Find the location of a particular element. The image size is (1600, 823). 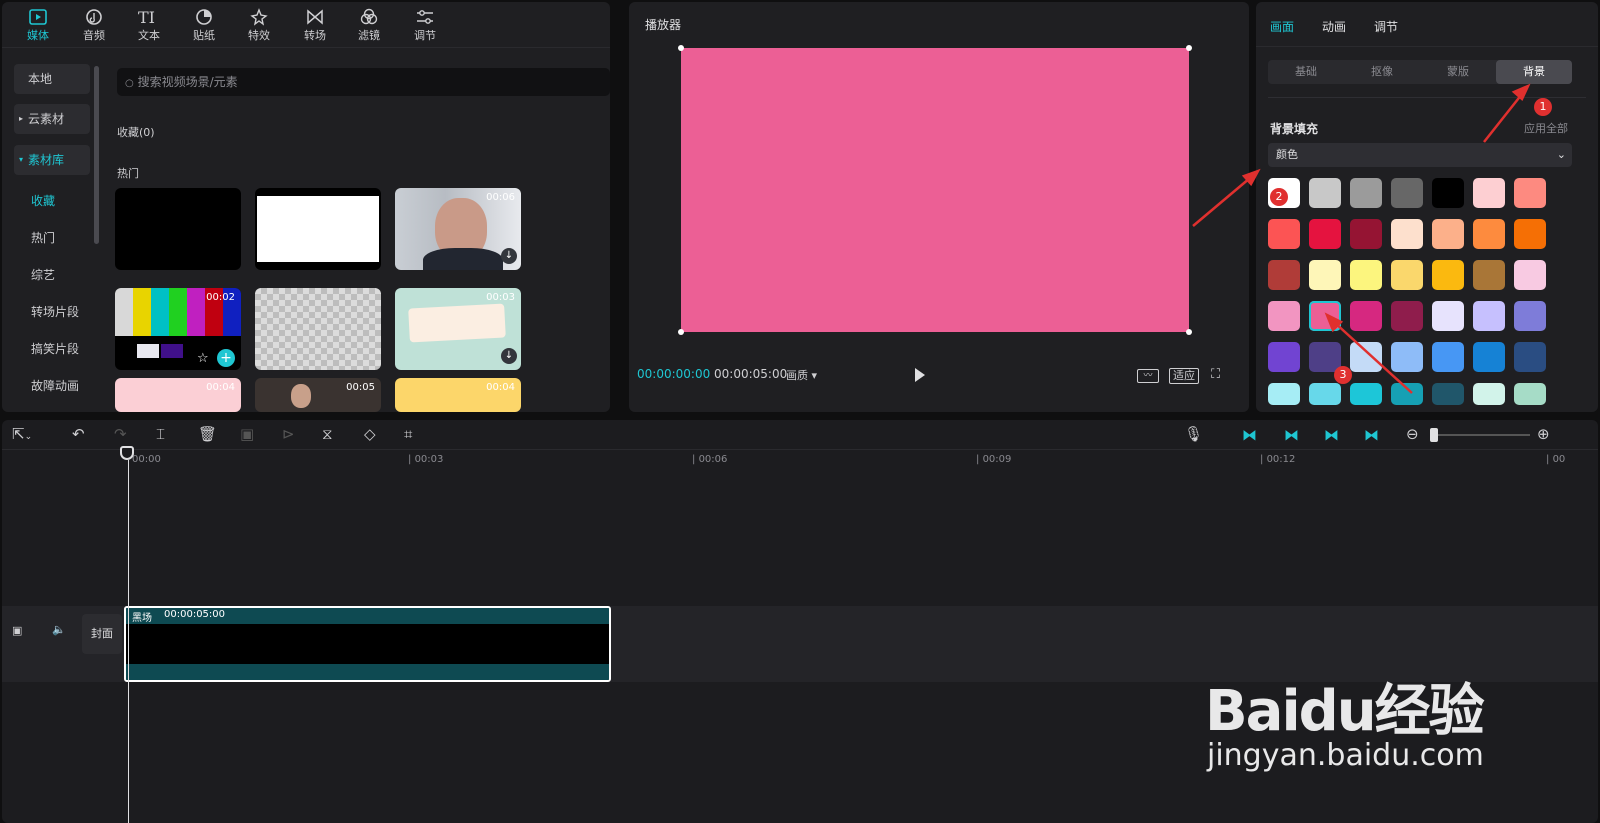

ruler-tick: | 00:09 is located at coordinates (994, 459).